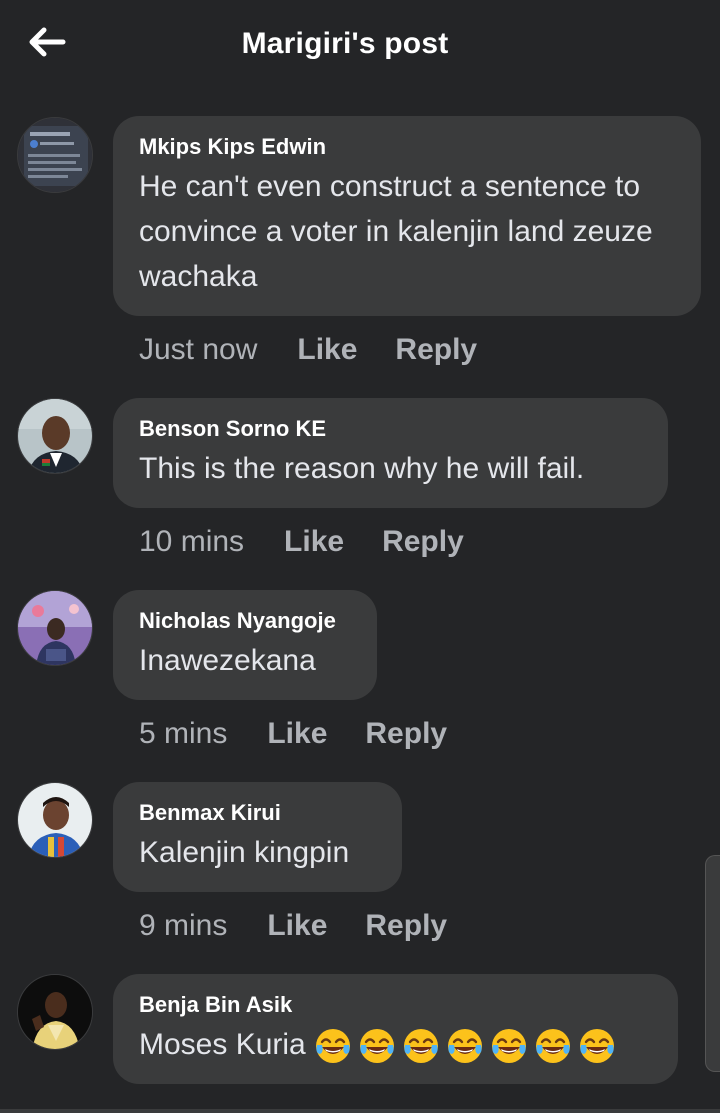 The width and height of the screenshot is (720, 1113). What do you see at coordinates (183, 925) in the screenshot?
I see `comment-timestamp: 9 mins` at bounding box center [183, 925].